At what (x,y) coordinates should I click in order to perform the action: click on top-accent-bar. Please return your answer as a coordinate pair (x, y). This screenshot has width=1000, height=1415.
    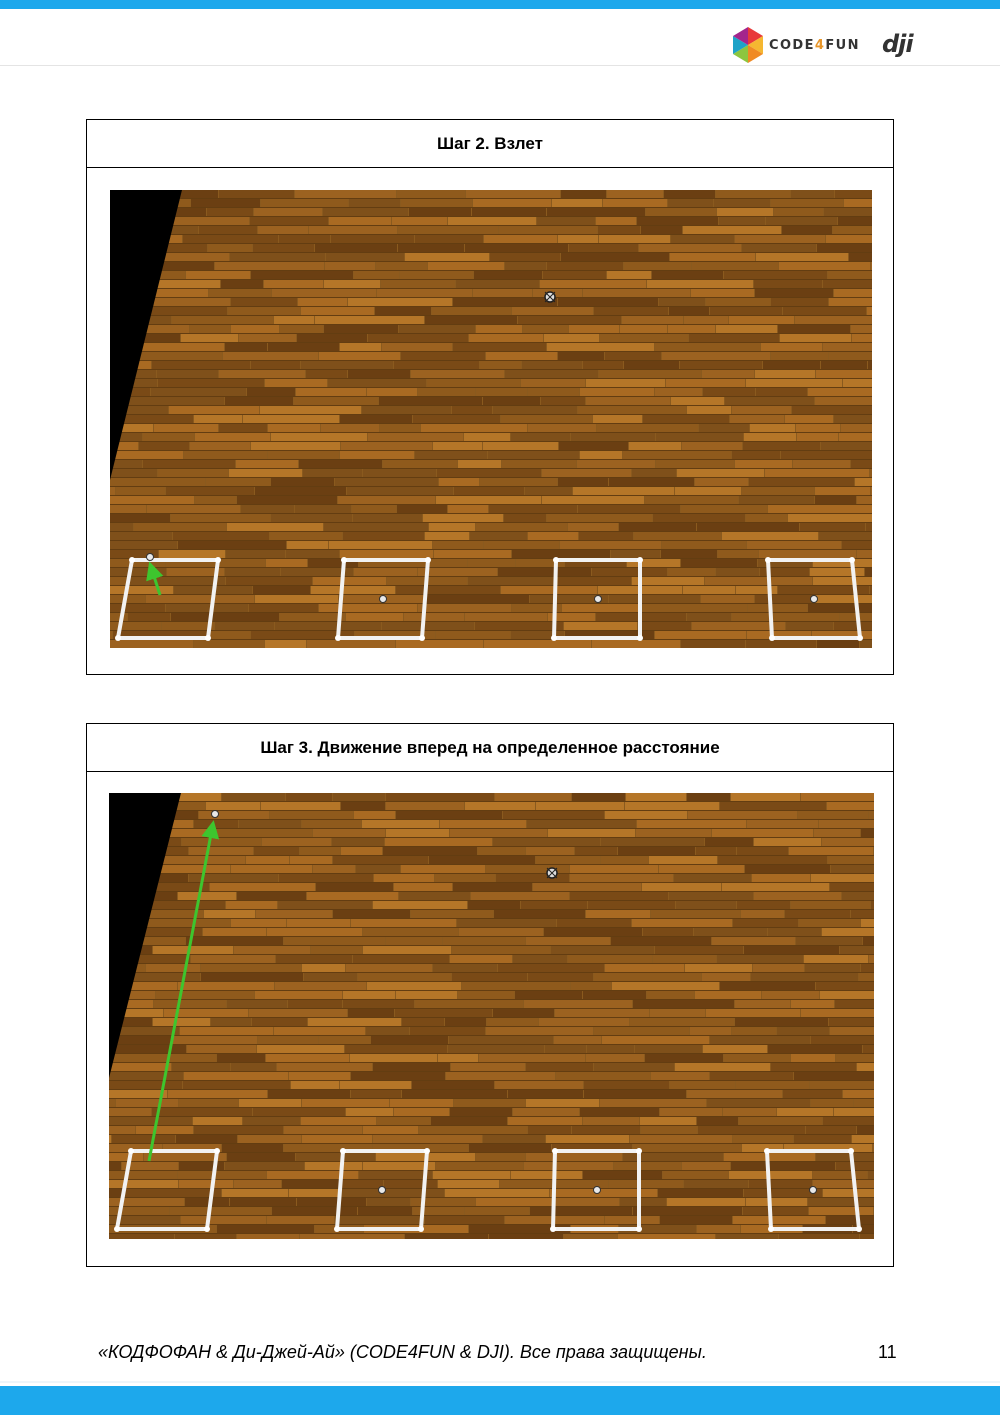
    Looking at the image, I should click on (500, 4).